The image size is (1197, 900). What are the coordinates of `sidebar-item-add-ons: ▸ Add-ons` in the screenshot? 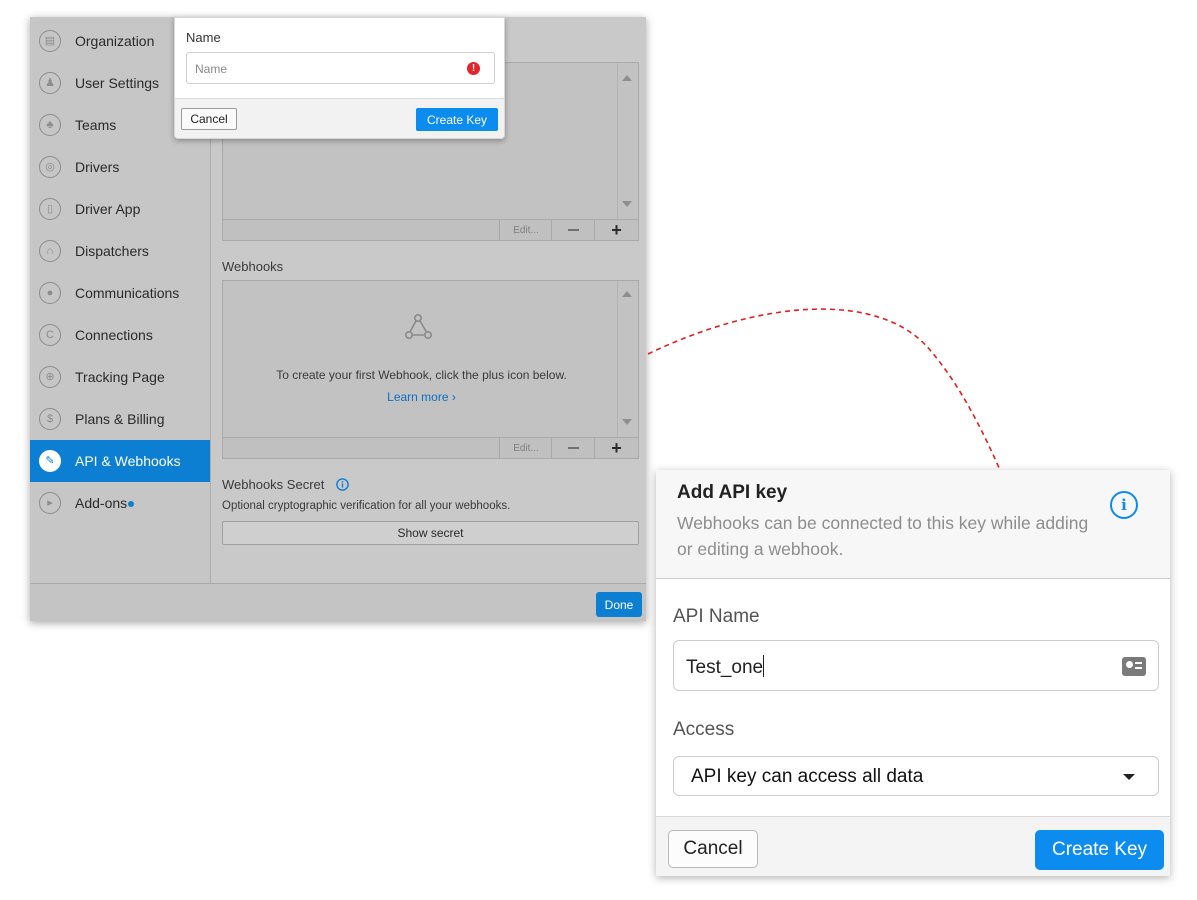 It's located at (120, 503).